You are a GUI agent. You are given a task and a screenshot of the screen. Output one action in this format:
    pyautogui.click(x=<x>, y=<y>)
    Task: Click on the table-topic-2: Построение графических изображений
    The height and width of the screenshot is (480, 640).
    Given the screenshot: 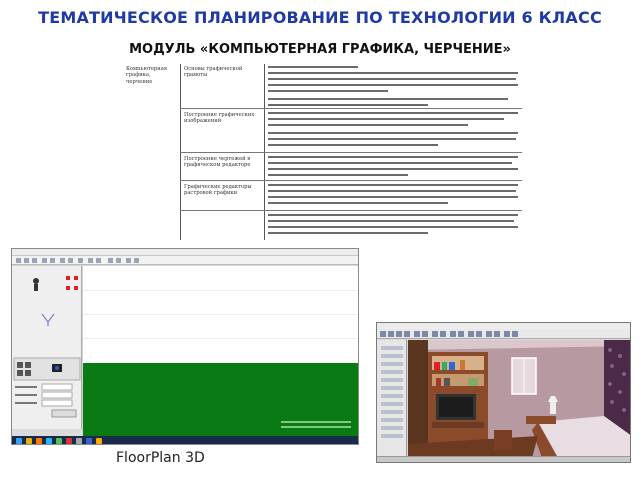 What is the action you would take?
    pyautogui.click(x=219, y=118)
    